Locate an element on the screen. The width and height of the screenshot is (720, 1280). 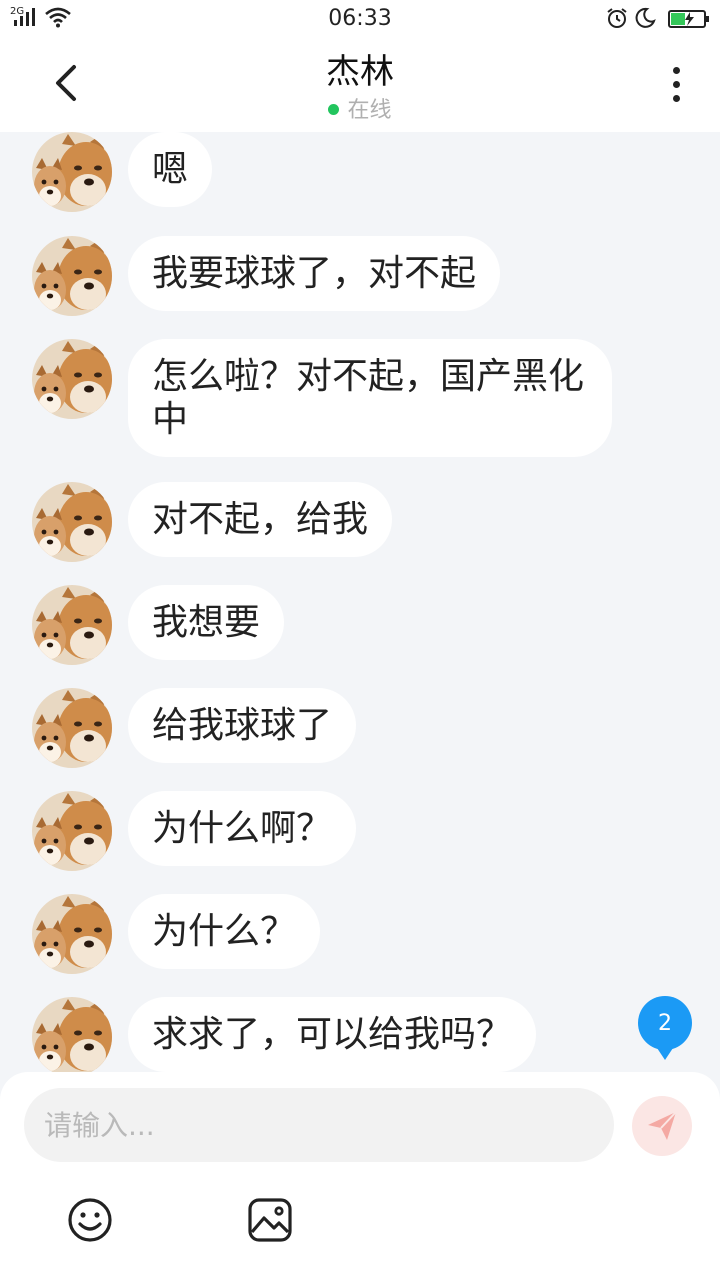
unread-count-badge: 2 is located at coordinates (665, 1028).